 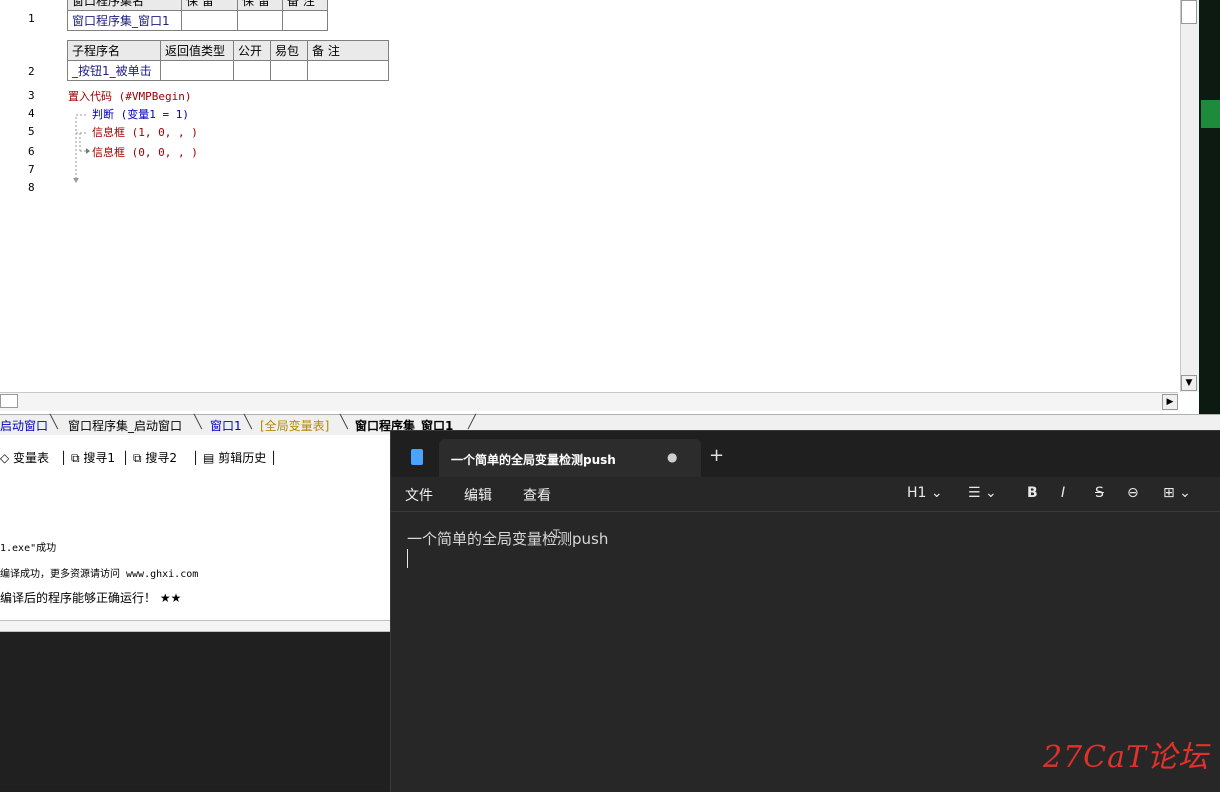 I want to click on search1-label: 搜寻1, so click(x=99, y=458).